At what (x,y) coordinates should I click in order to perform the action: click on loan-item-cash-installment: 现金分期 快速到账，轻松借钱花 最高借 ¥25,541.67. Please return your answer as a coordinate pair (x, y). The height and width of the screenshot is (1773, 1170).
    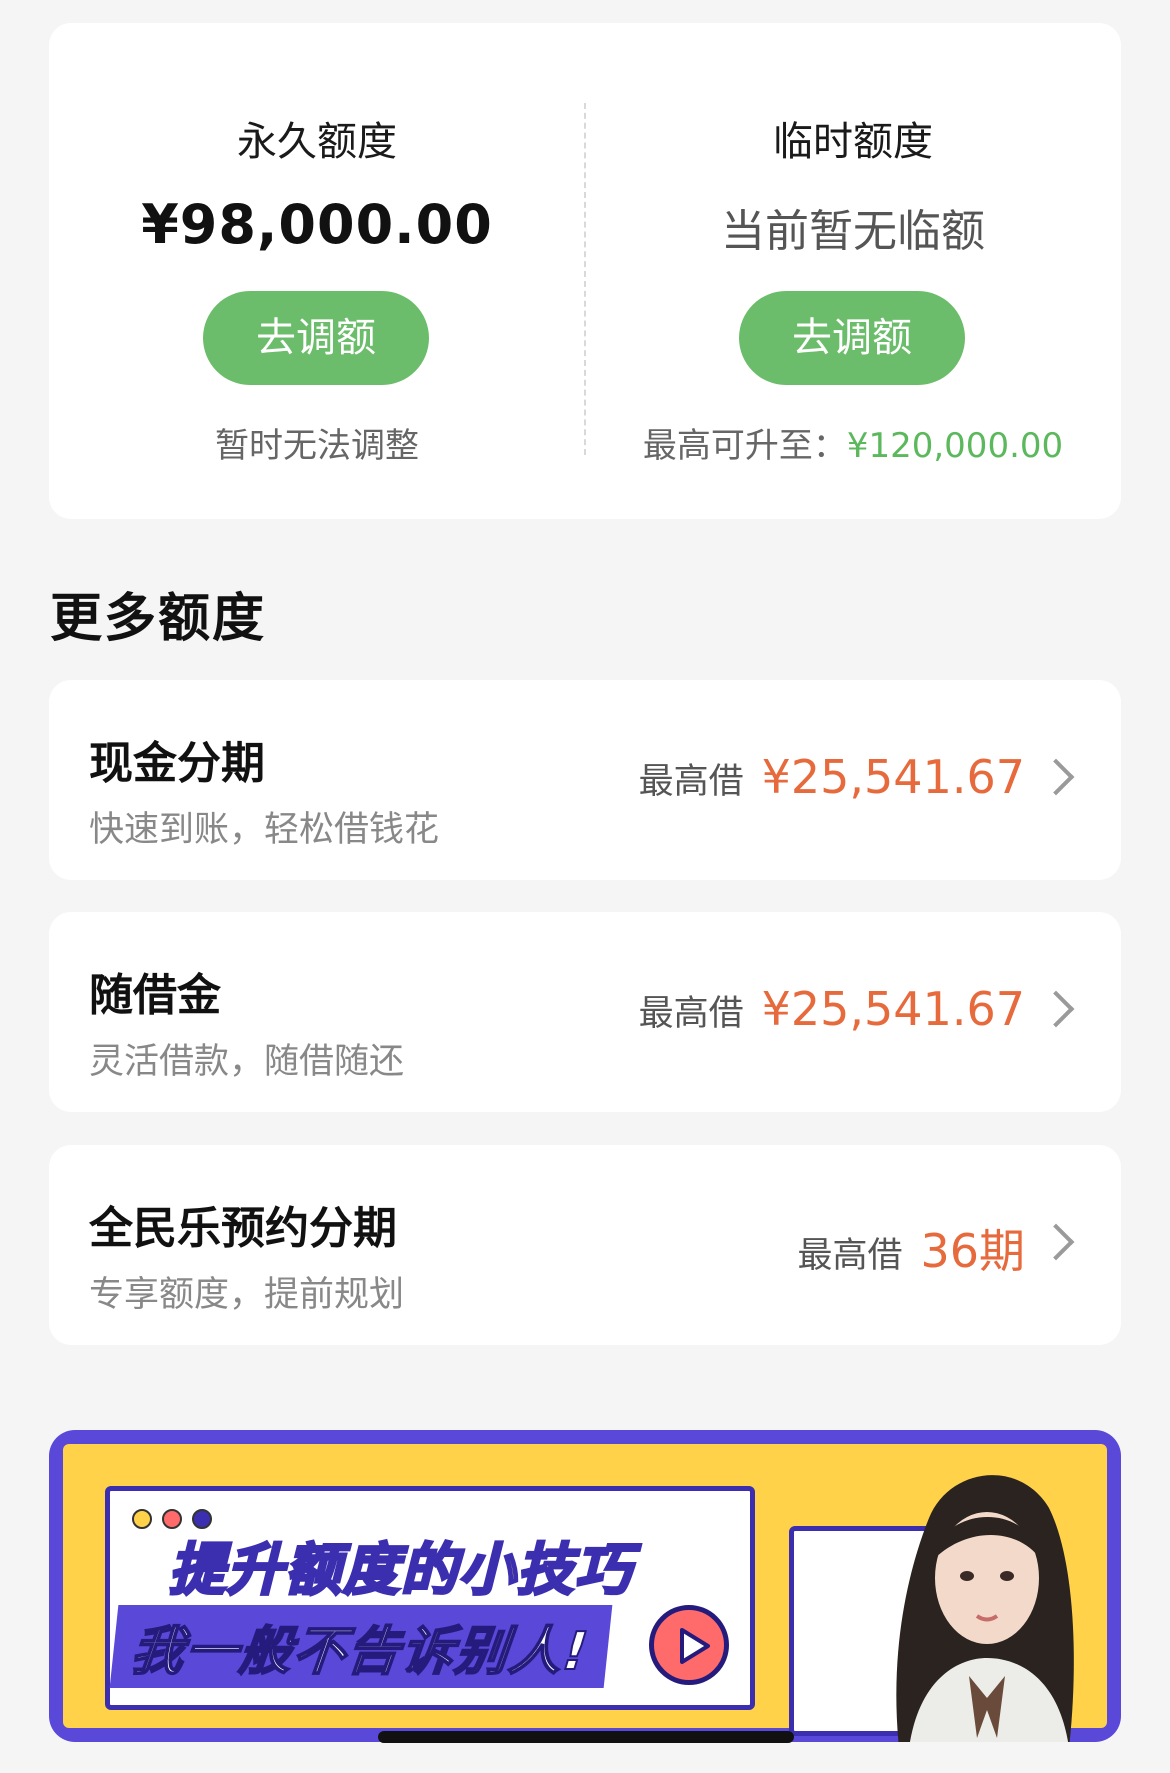
    Looking at the image, I should click on (585, 780).